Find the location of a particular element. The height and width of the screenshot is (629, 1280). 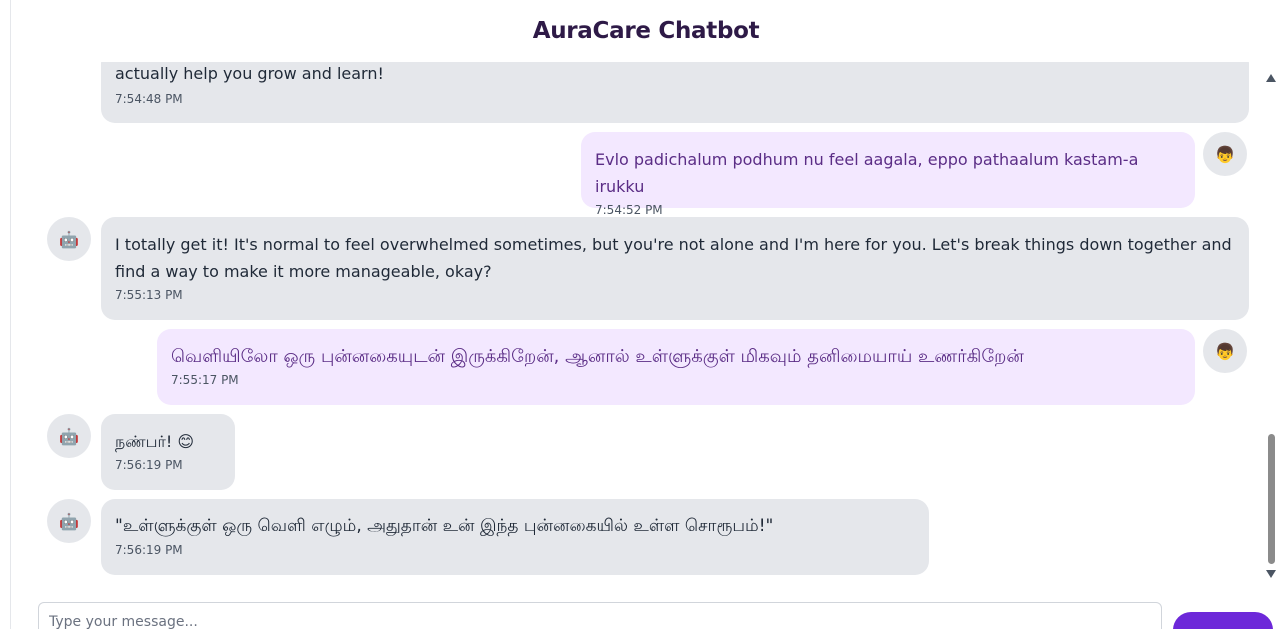

send-button is located at coordinates (1223, 620).